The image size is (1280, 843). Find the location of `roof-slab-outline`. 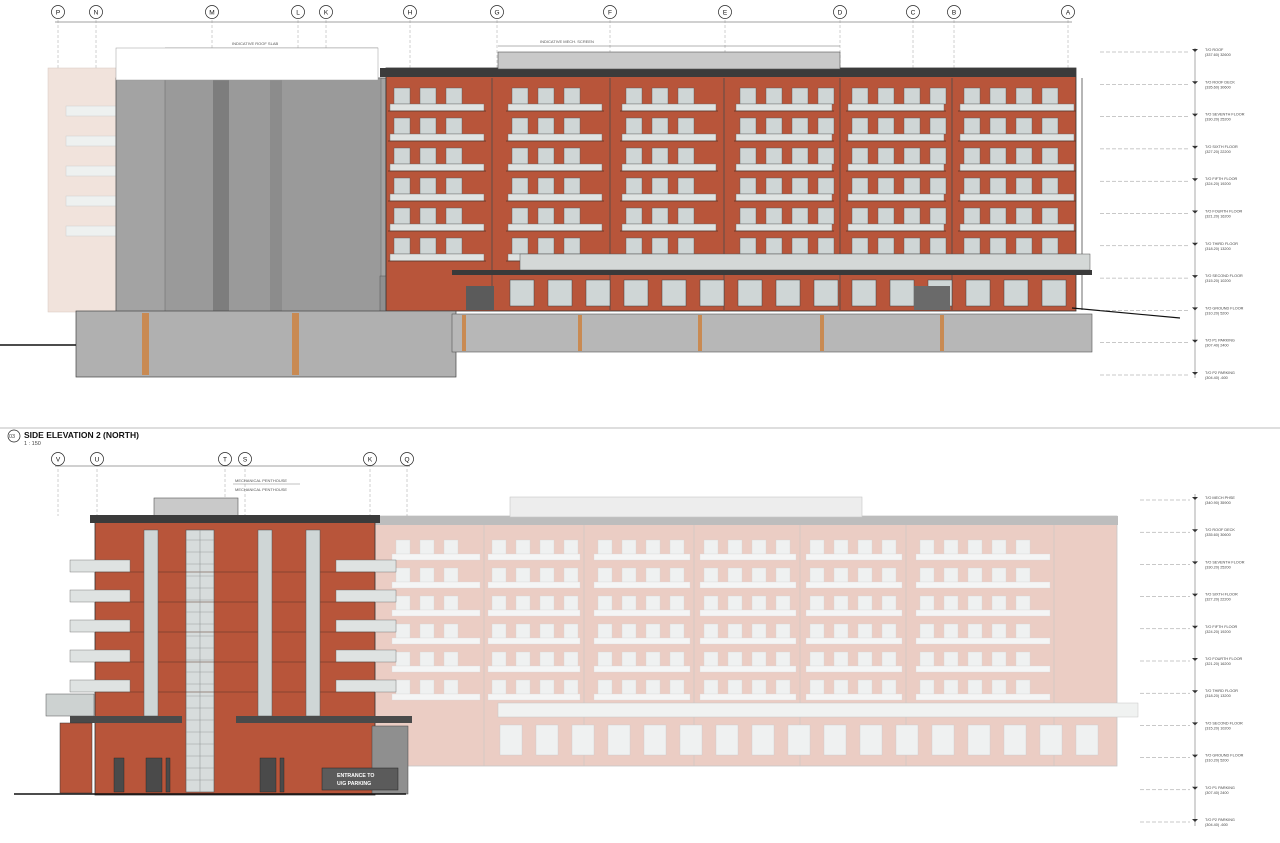

roof-slab-outline is located at coordinates (247, 64).